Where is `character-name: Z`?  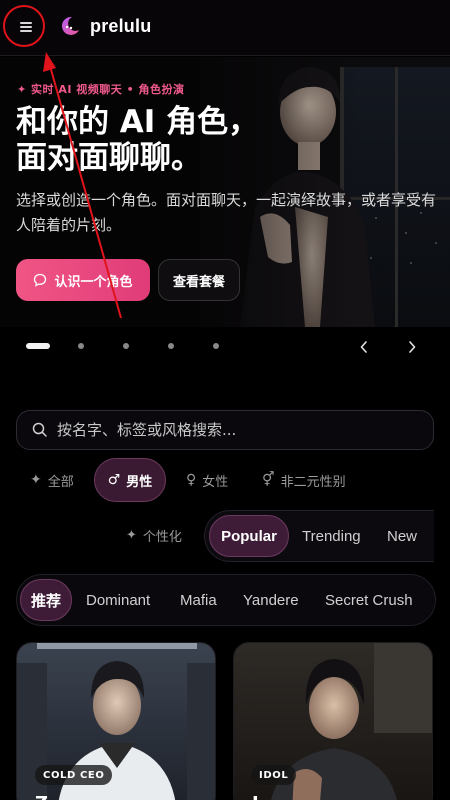 character-name: Z is located at coordinates (41, 796).